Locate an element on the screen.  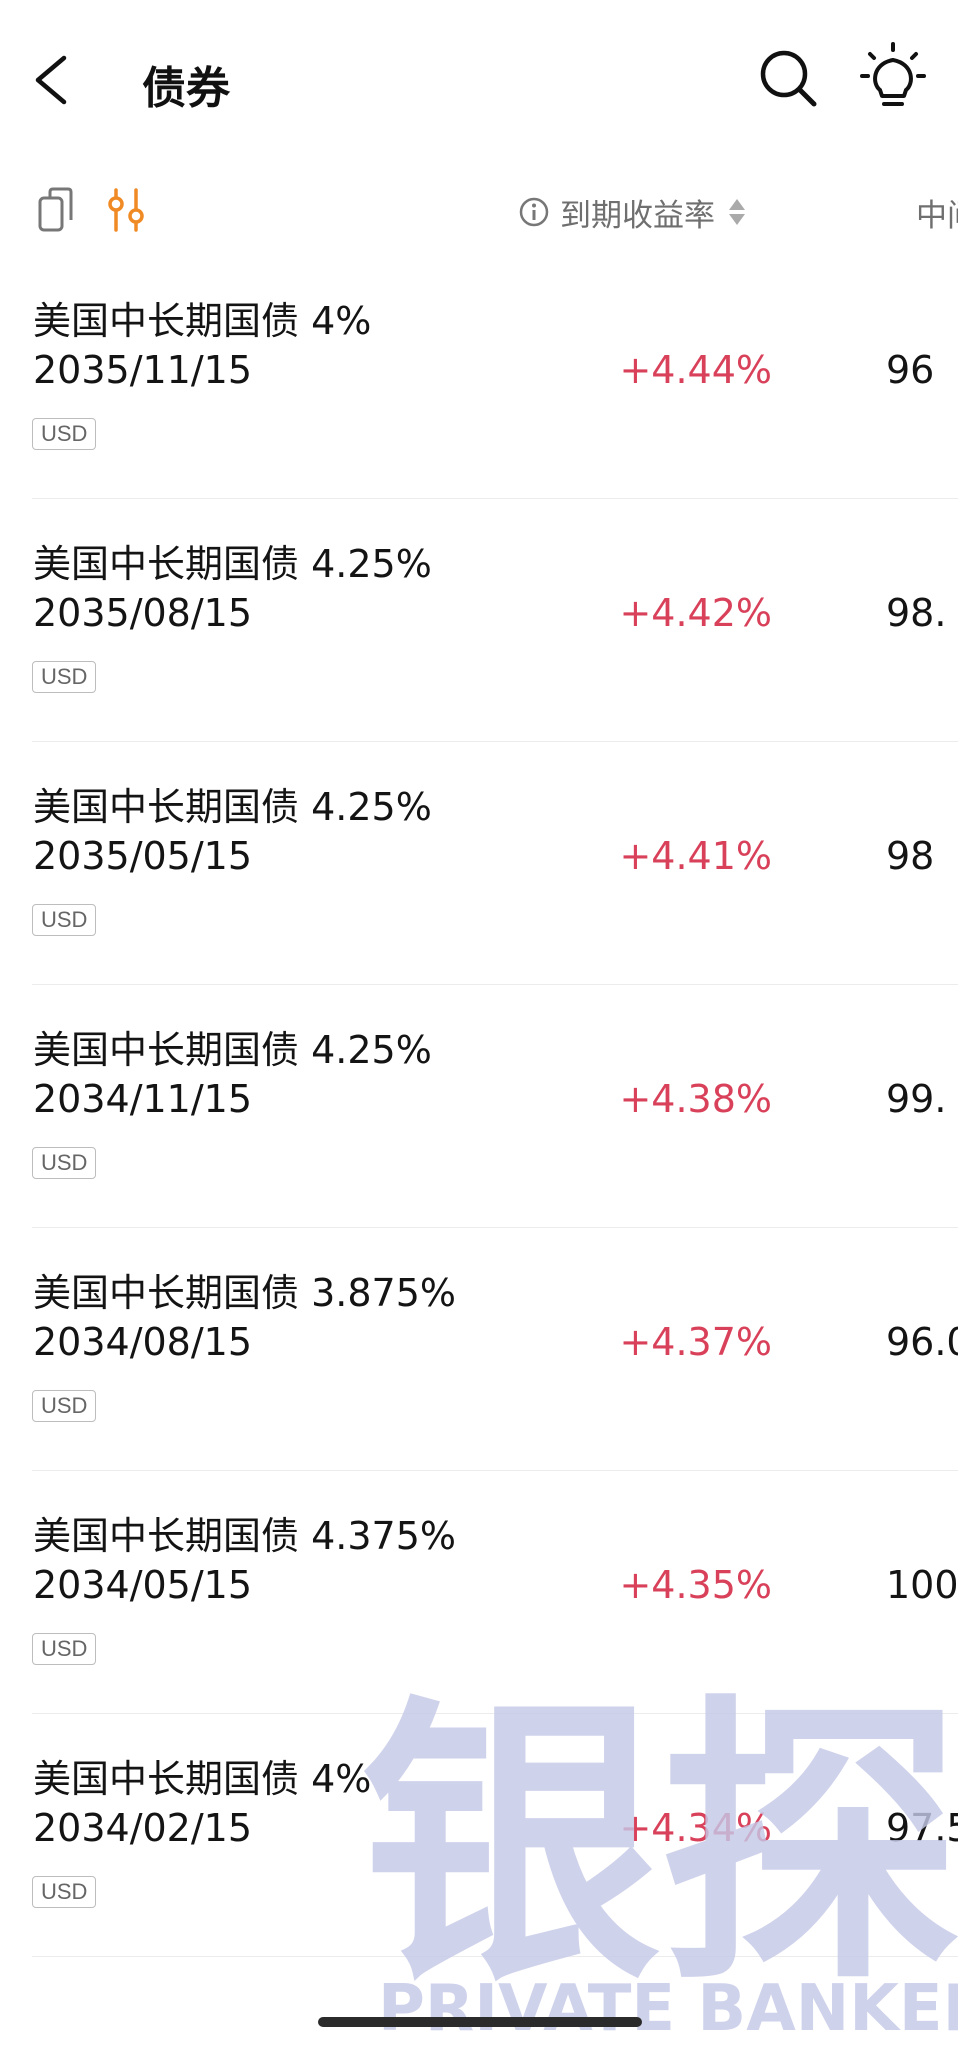
price-value: 98. is located at coordinates (916, 613).